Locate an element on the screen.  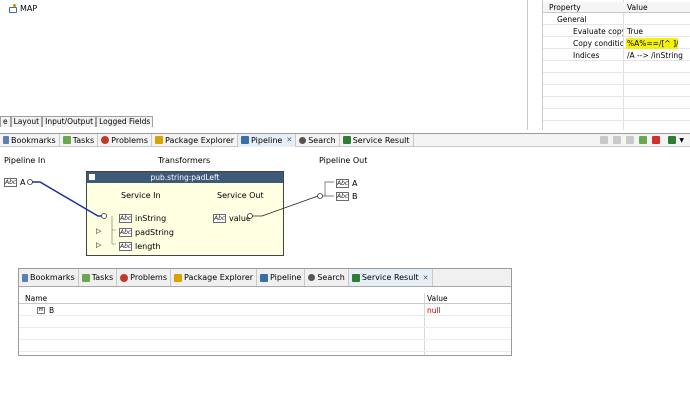
table-row: m B null is located at coordinates (265, 310).